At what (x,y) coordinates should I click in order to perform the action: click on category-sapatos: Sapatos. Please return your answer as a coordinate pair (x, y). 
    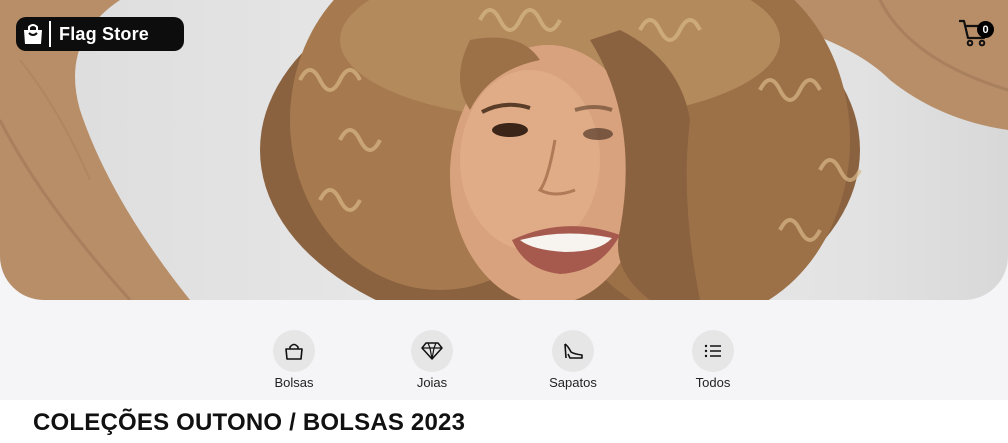
    Looking at the image, I should click on (573, 360).